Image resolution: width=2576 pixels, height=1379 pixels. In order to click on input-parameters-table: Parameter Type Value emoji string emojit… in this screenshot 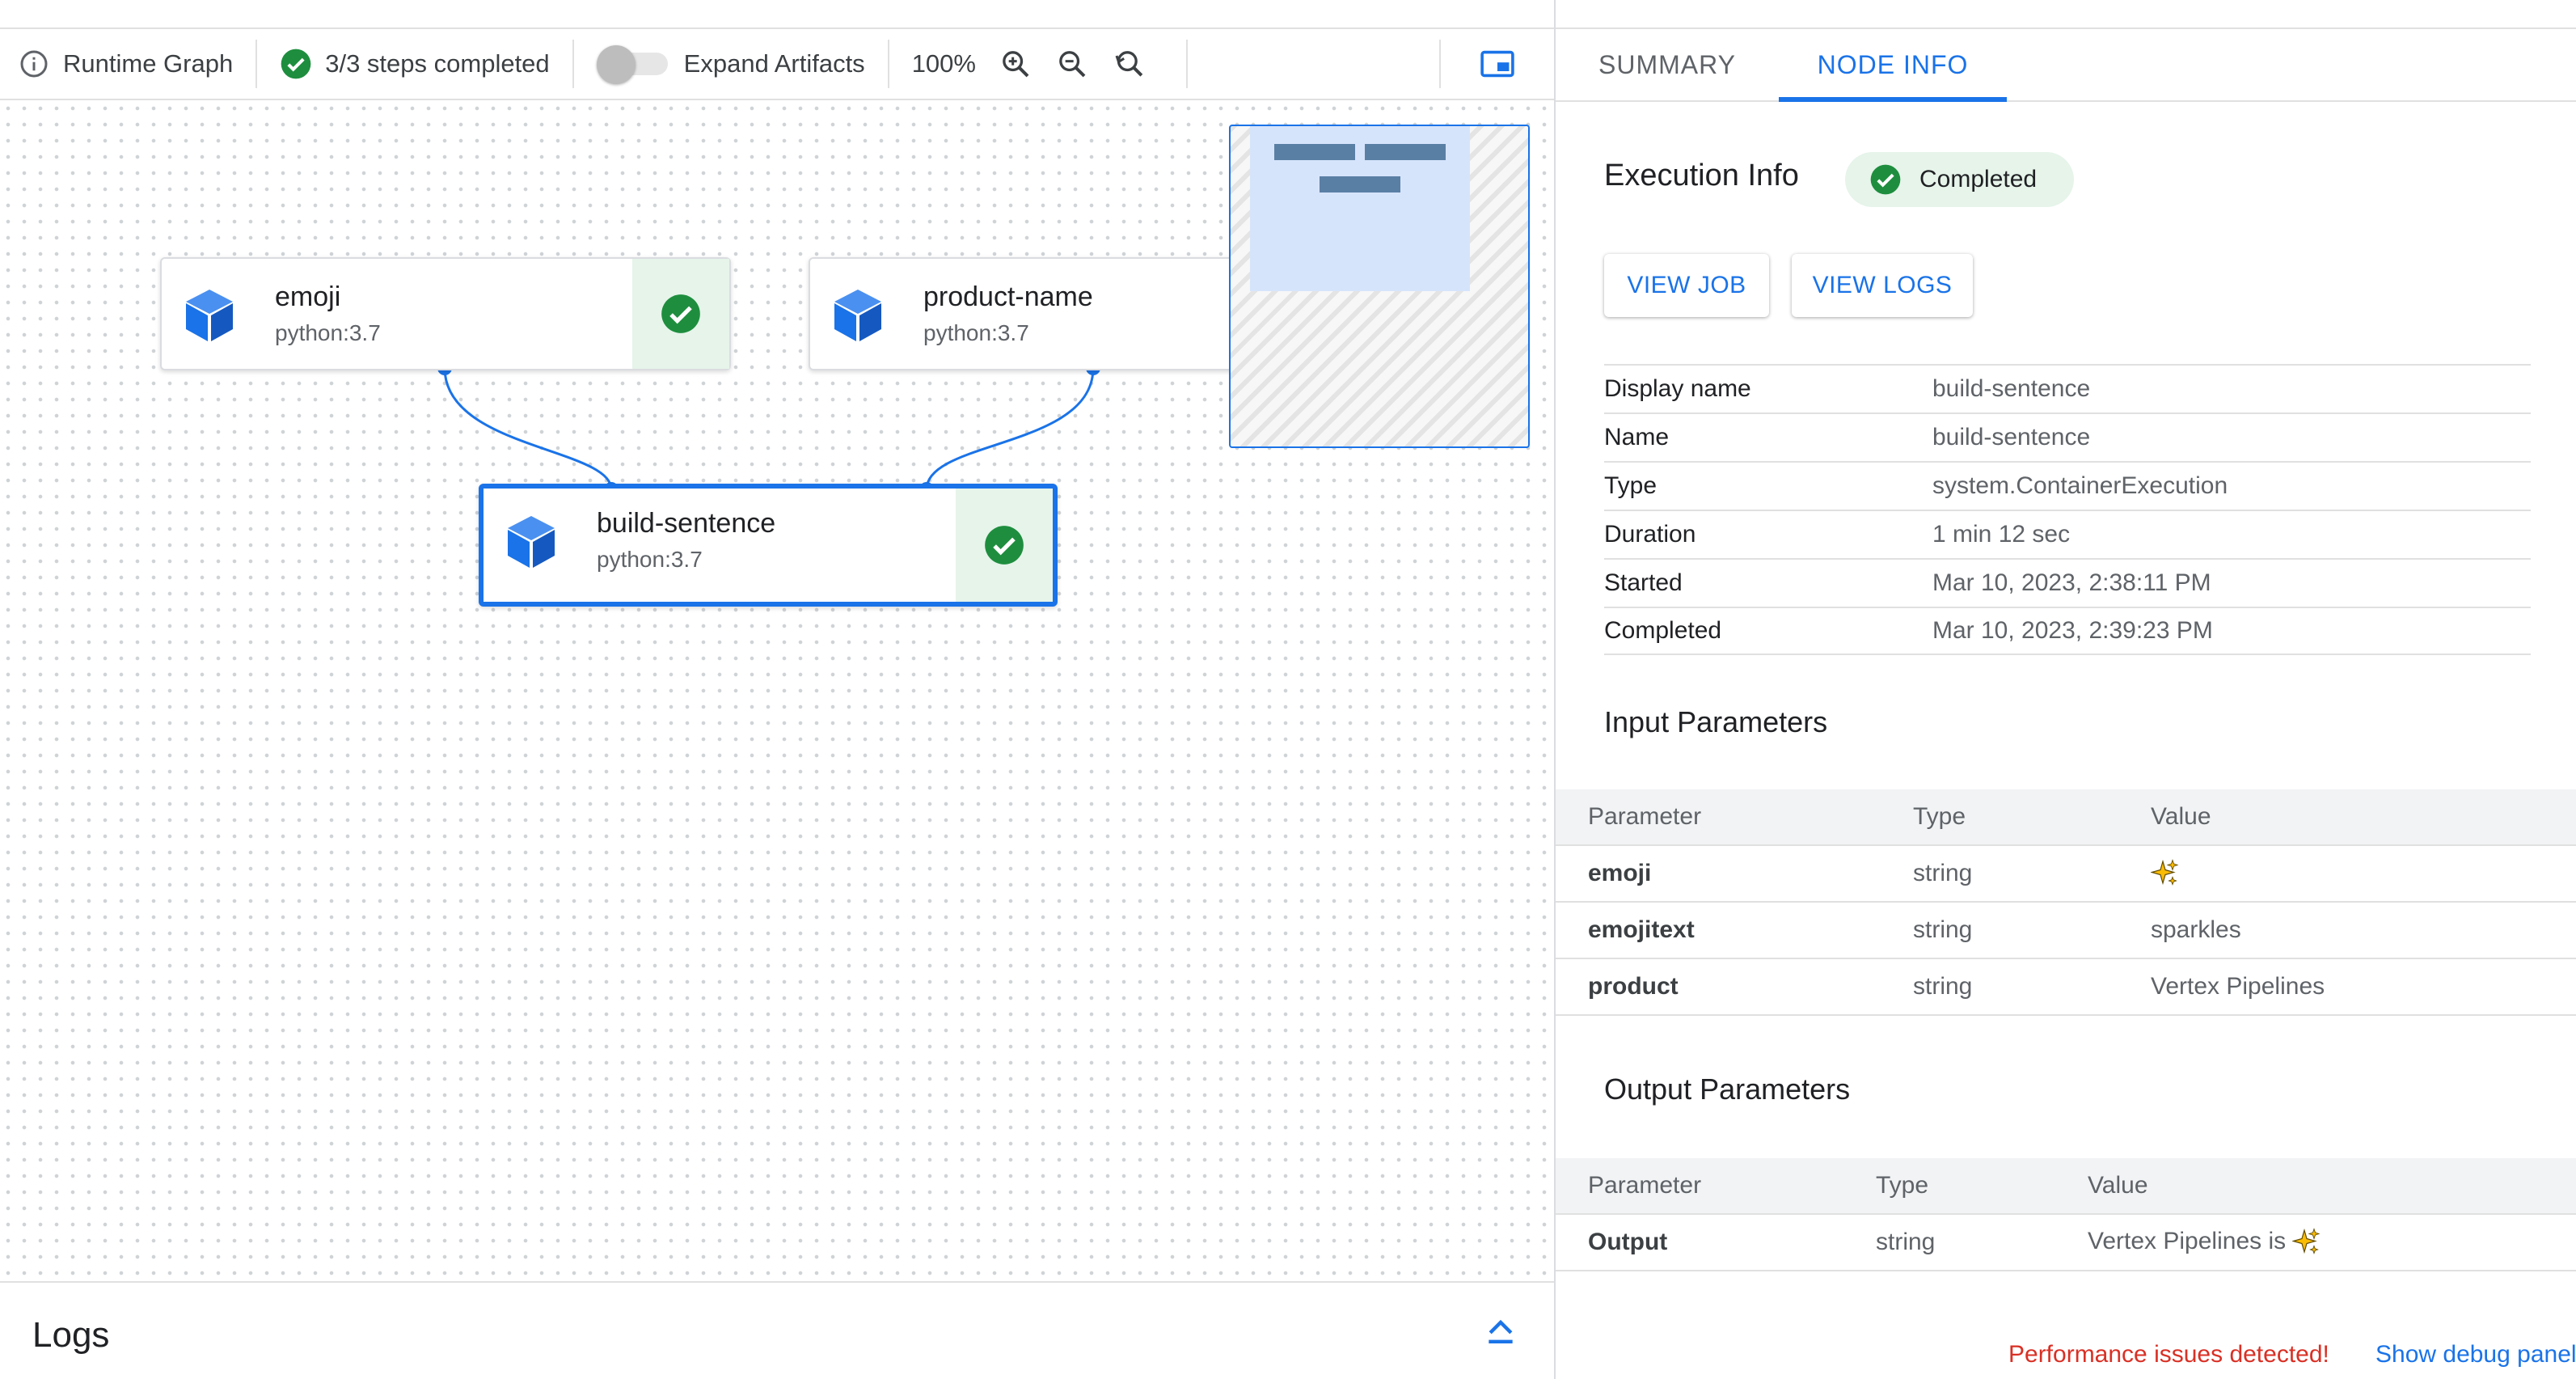, I will do `click(2066, 903)`.